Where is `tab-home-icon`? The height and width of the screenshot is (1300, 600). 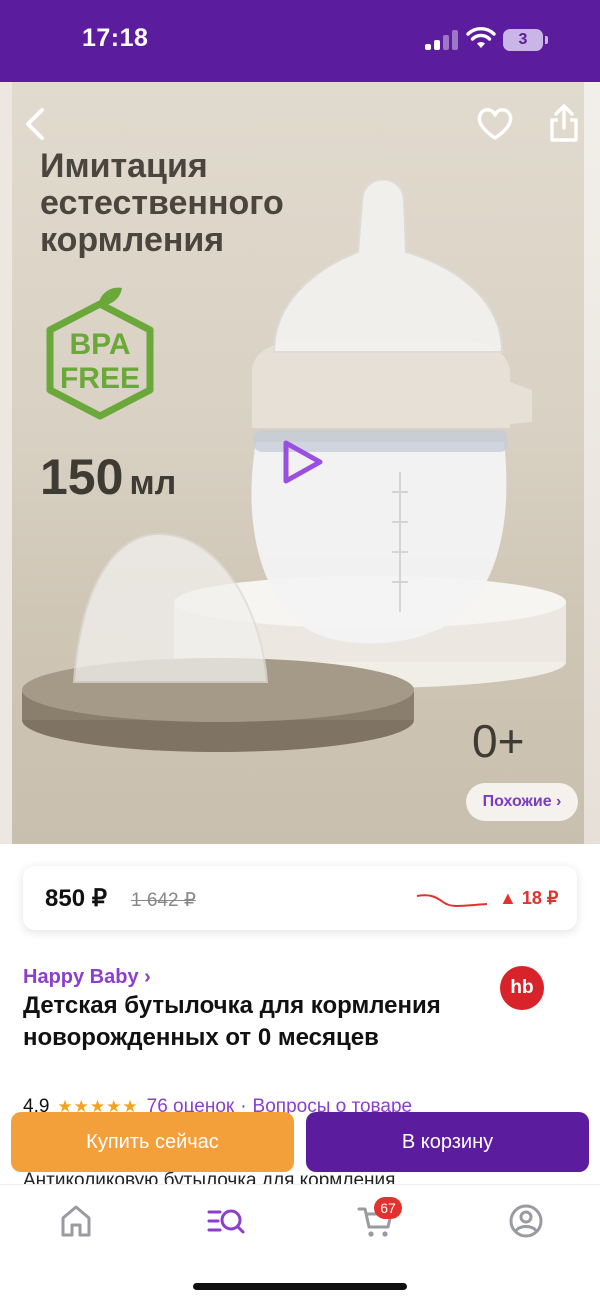 tab-home-icon is located at coordinates (76, 1221).